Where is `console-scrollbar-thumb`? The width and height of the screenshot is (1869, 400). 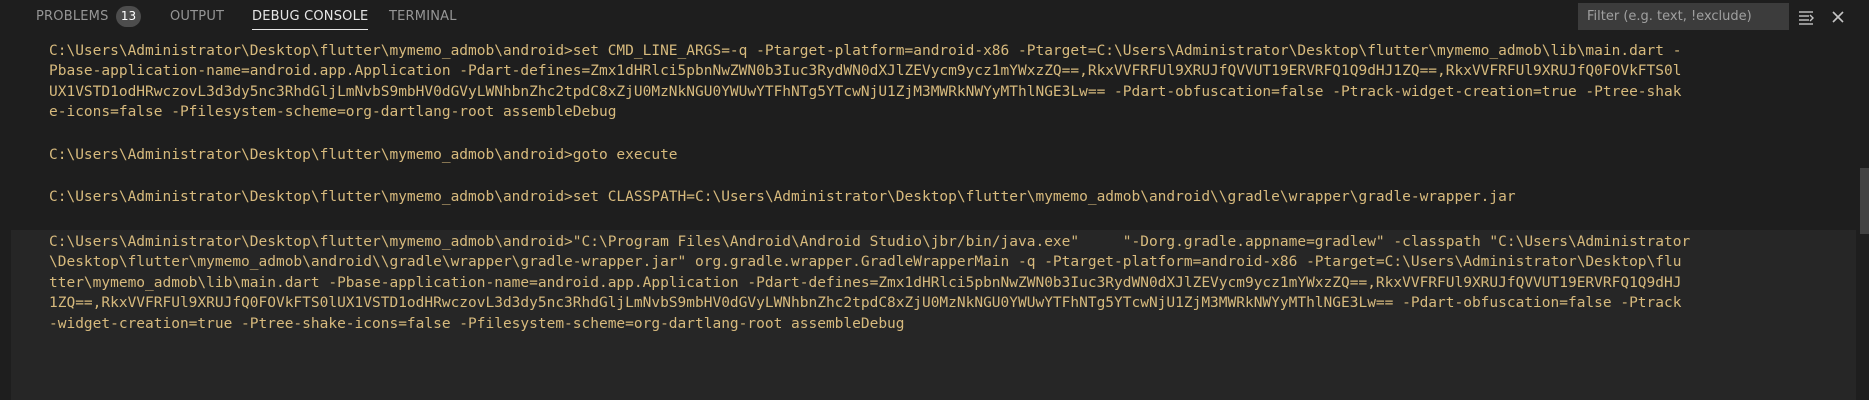 console-scrollbar-thumb is located at coordinates (1864, 201).